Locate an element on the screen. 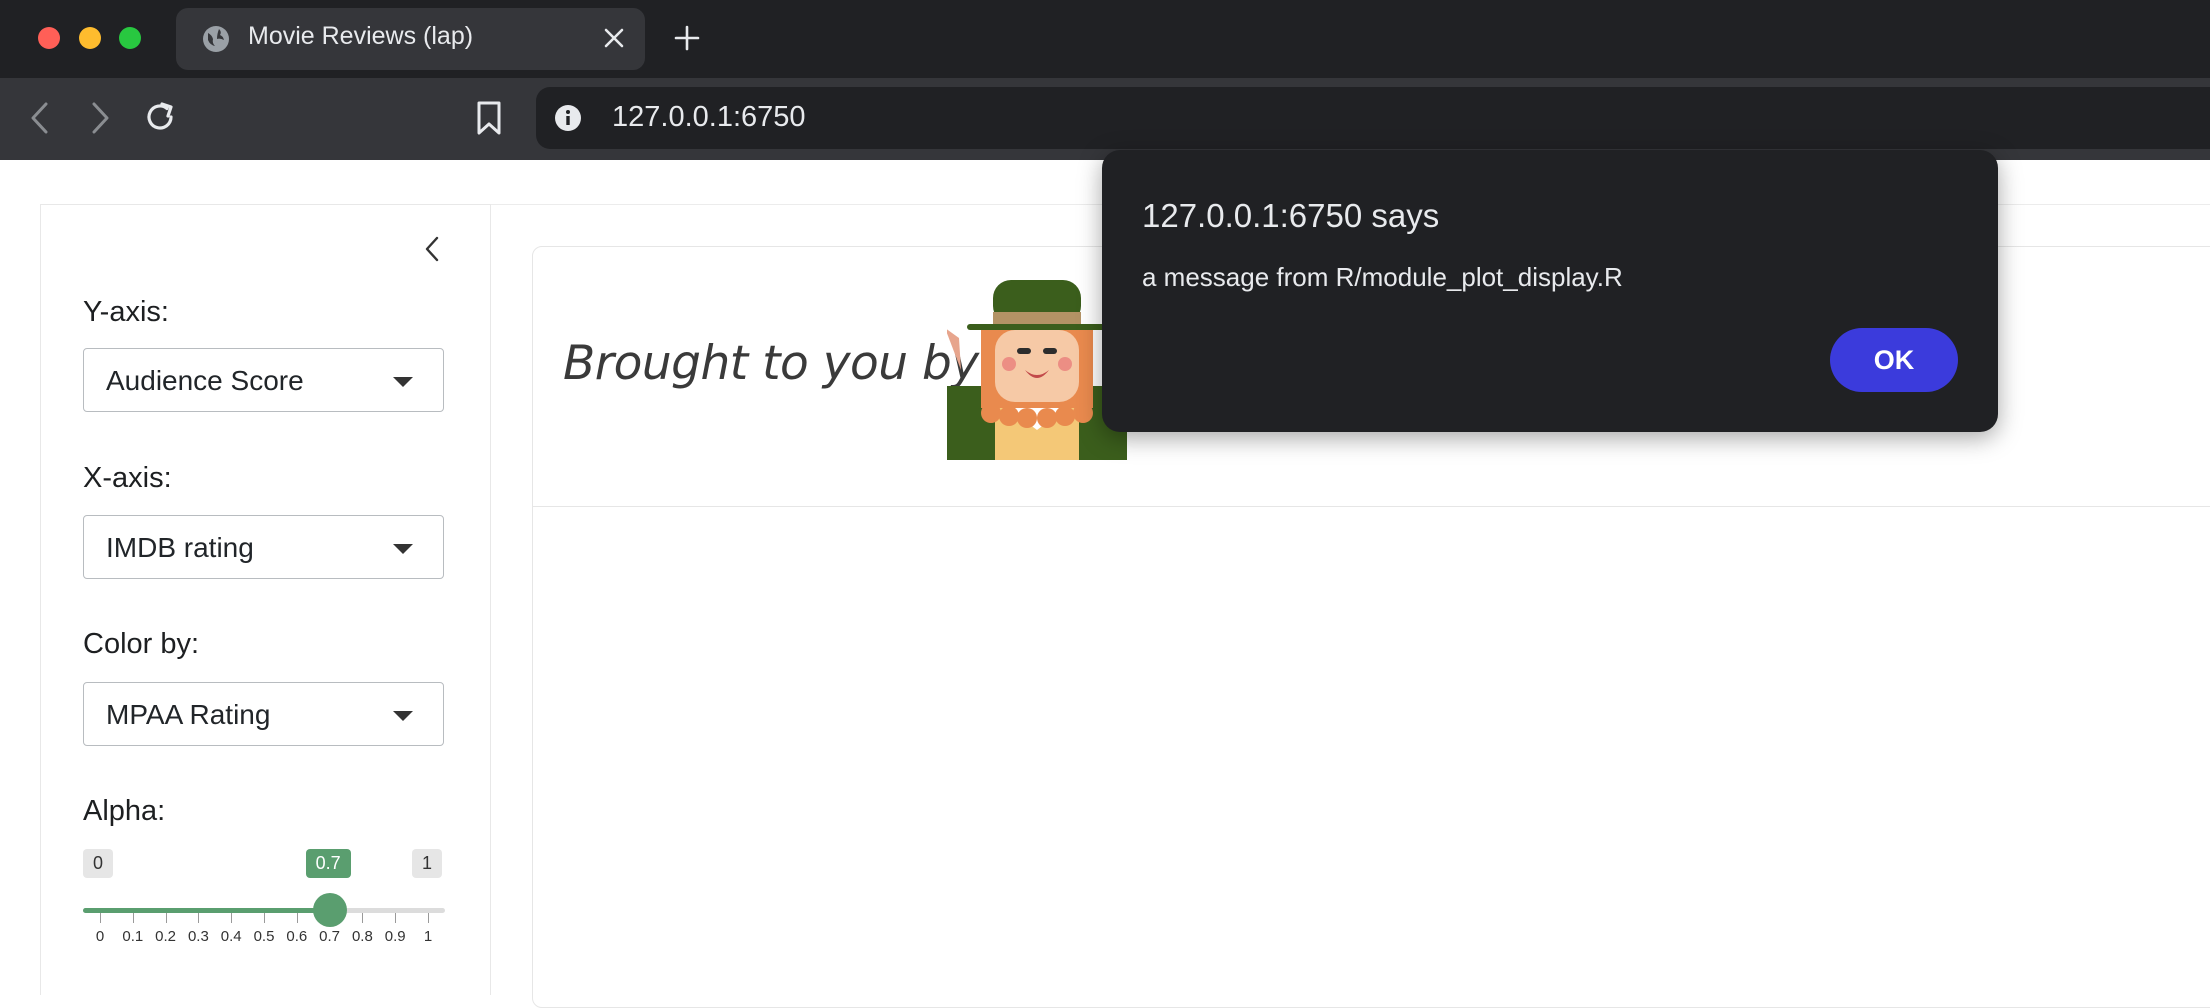  color-by-select: MPAA Rating is located at coordinates (263, 714).